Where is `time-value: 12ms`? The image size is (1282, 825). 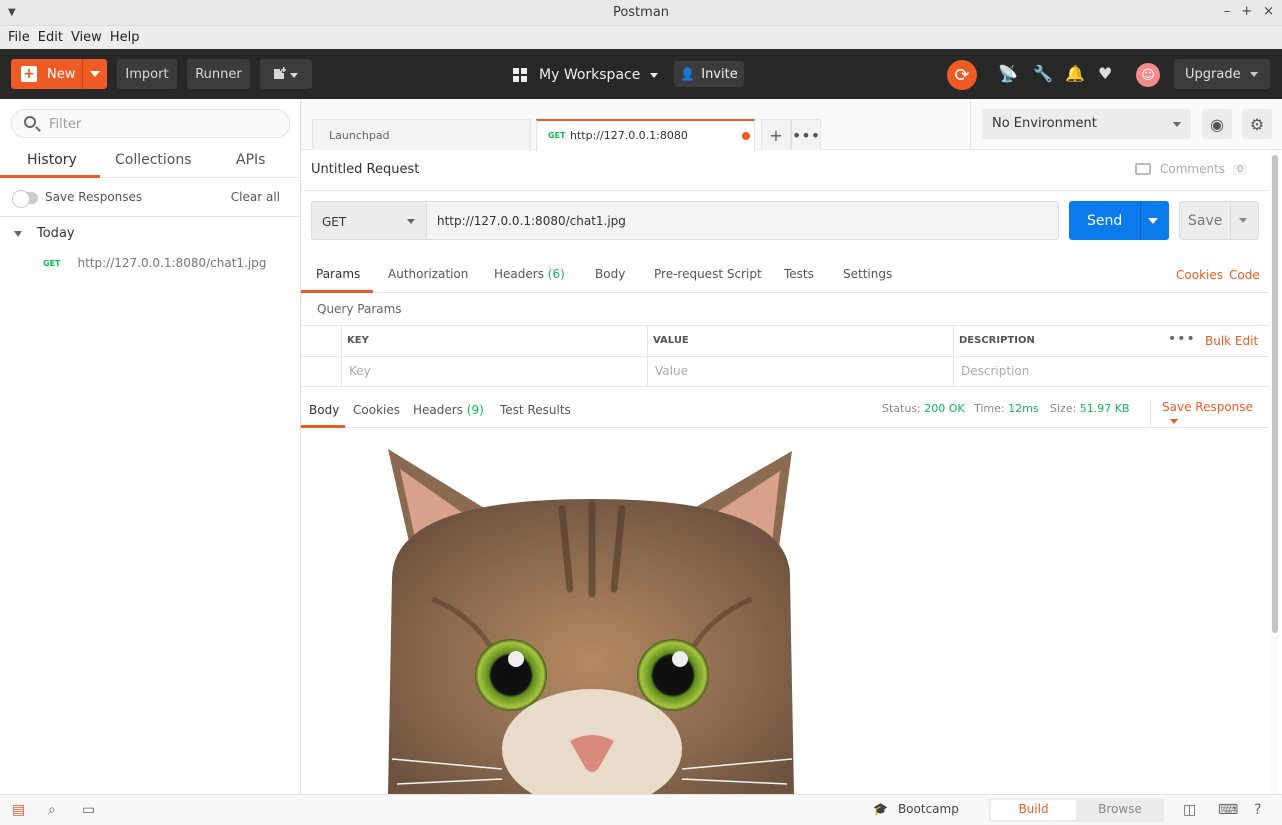 time-value: 12ms is located at coordinates (1023, 408).